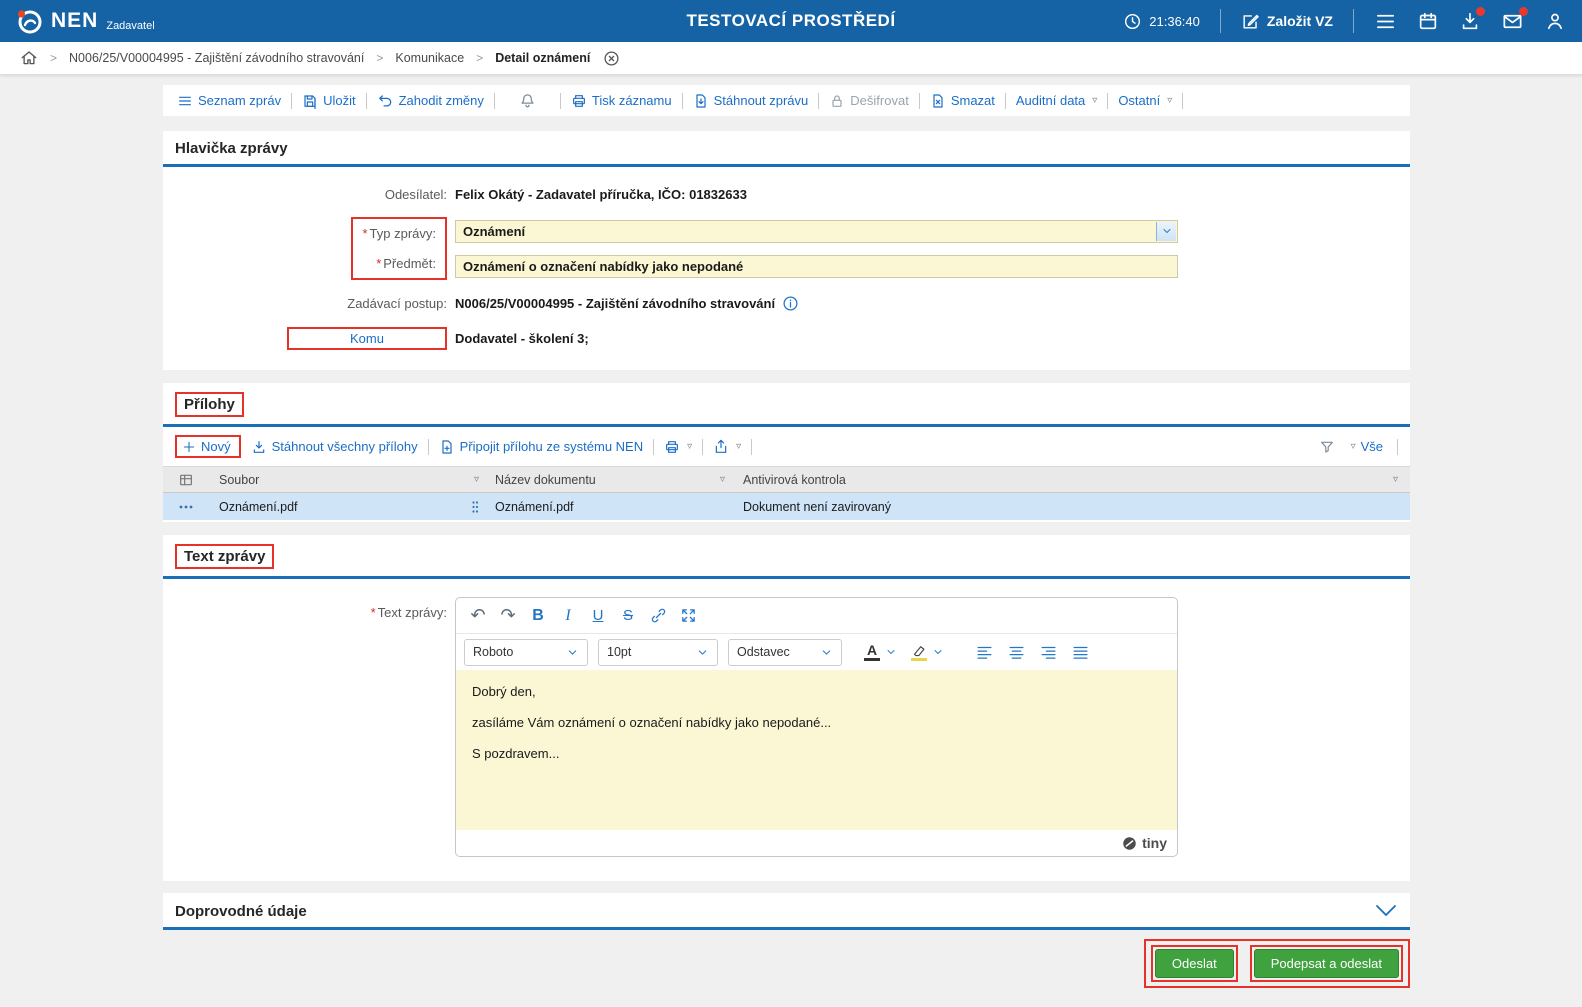 This screenshot has height=1007, width=1582. What do you see at coordinates (1472, 19) in the screenshot?
I see `downloads-button` at bounding box center [1472, 19].